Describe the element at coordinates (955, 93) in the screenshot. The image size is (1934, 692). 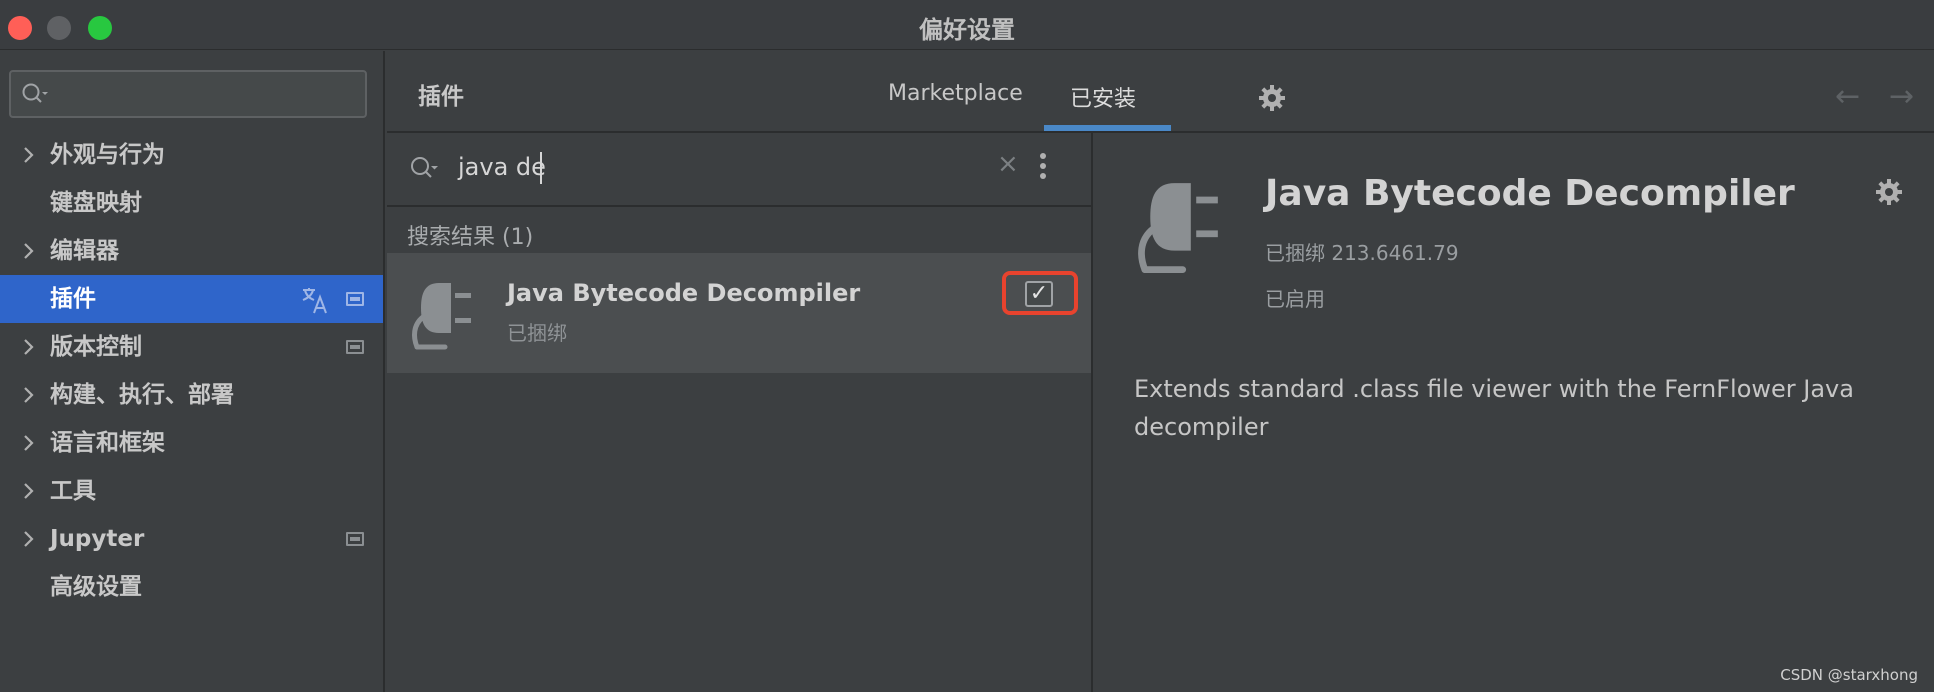
I see `tab-marketplace: Marketplace` at that location.